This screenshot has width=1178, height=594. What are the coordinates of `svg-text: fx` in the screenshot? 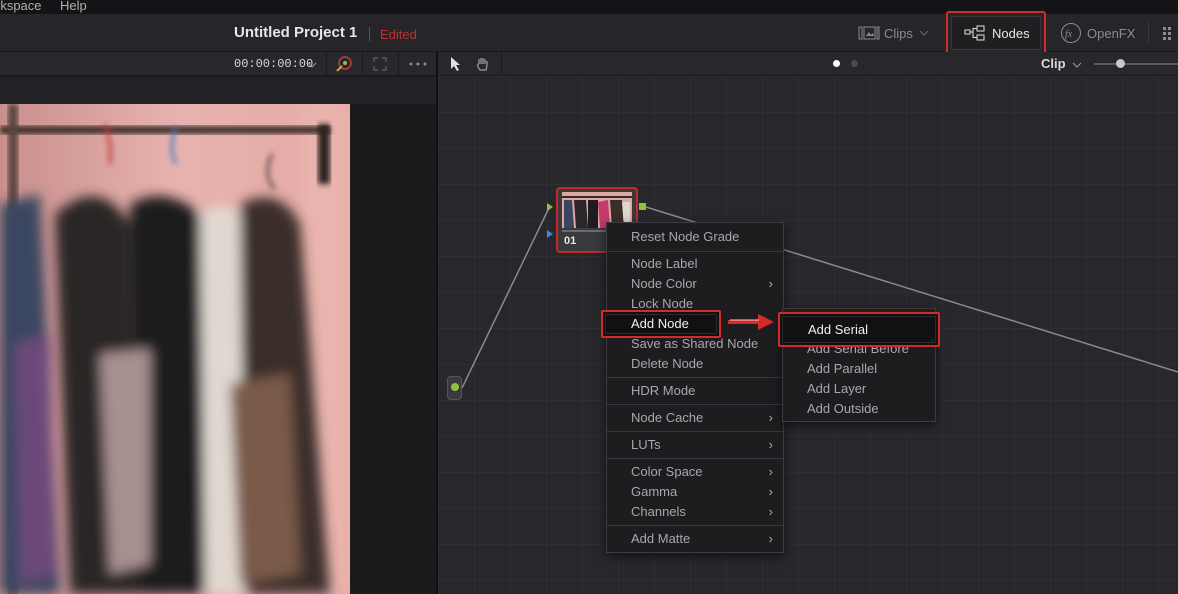 It's located at (1069, 34).